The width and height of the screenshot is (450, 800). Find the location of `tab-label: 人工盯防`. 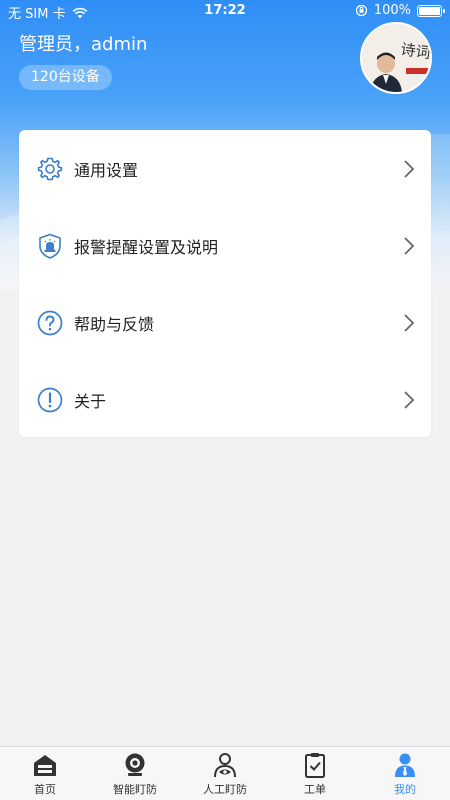

tab-label: 人工盯防 is located at coordinates (225, 789).